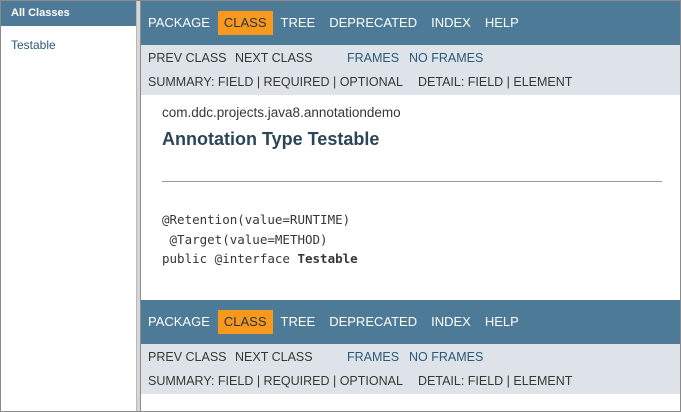 The image size is (681, 412). What do you see at coordinates (281, 112) in the screenshot?
I see `package-name: com.ddc.projects.java8.annotationdemo` at bounding box center [281, 112].